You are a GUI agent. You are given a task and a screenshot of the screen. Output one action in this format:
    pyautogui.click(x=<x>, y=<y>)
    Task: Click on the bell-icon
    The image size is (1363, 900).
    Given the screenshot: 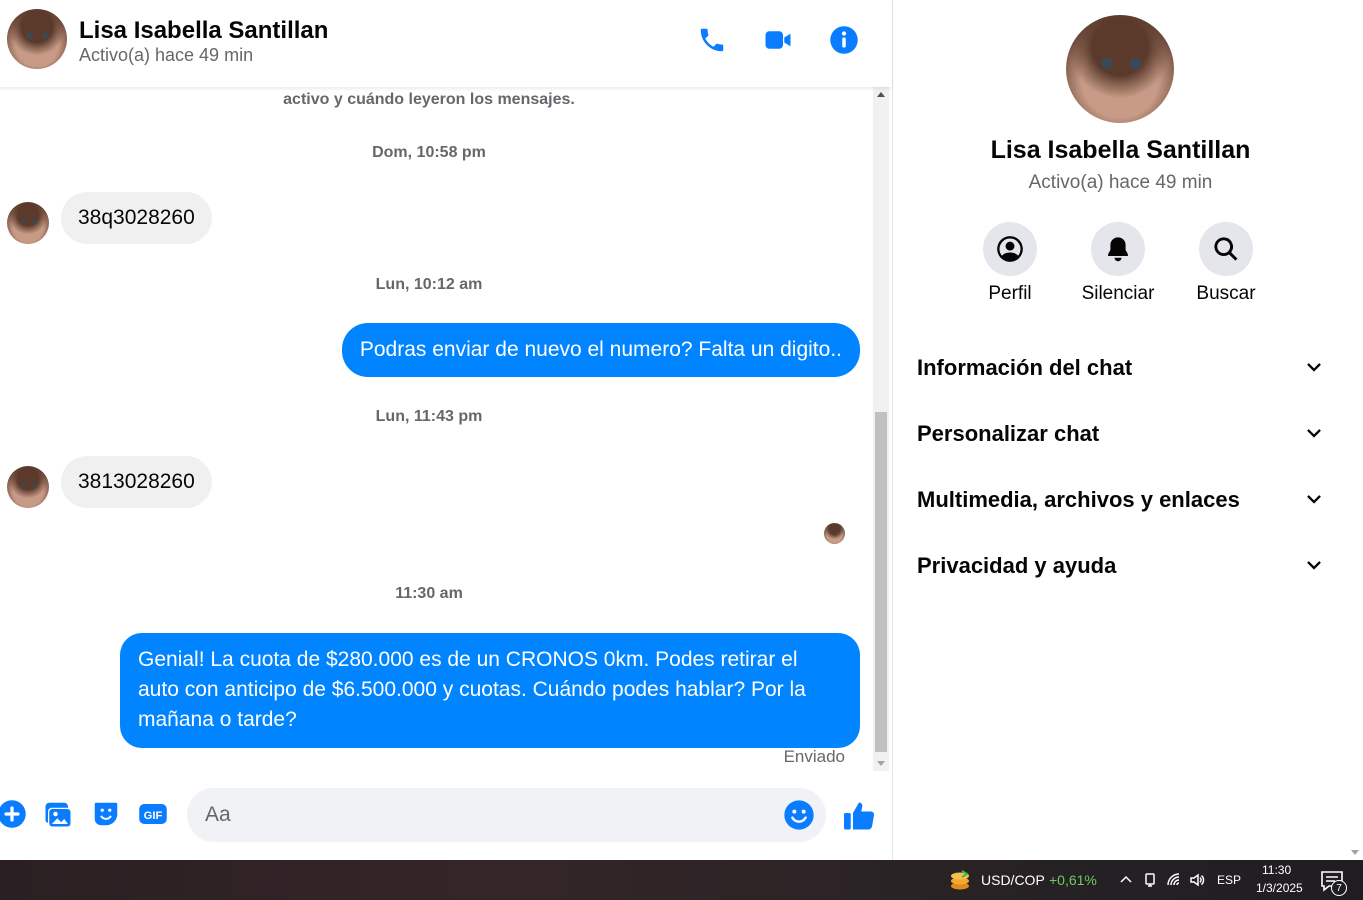 What is the action you would take?
    pyautogui.click(x=1118, y=249)
    